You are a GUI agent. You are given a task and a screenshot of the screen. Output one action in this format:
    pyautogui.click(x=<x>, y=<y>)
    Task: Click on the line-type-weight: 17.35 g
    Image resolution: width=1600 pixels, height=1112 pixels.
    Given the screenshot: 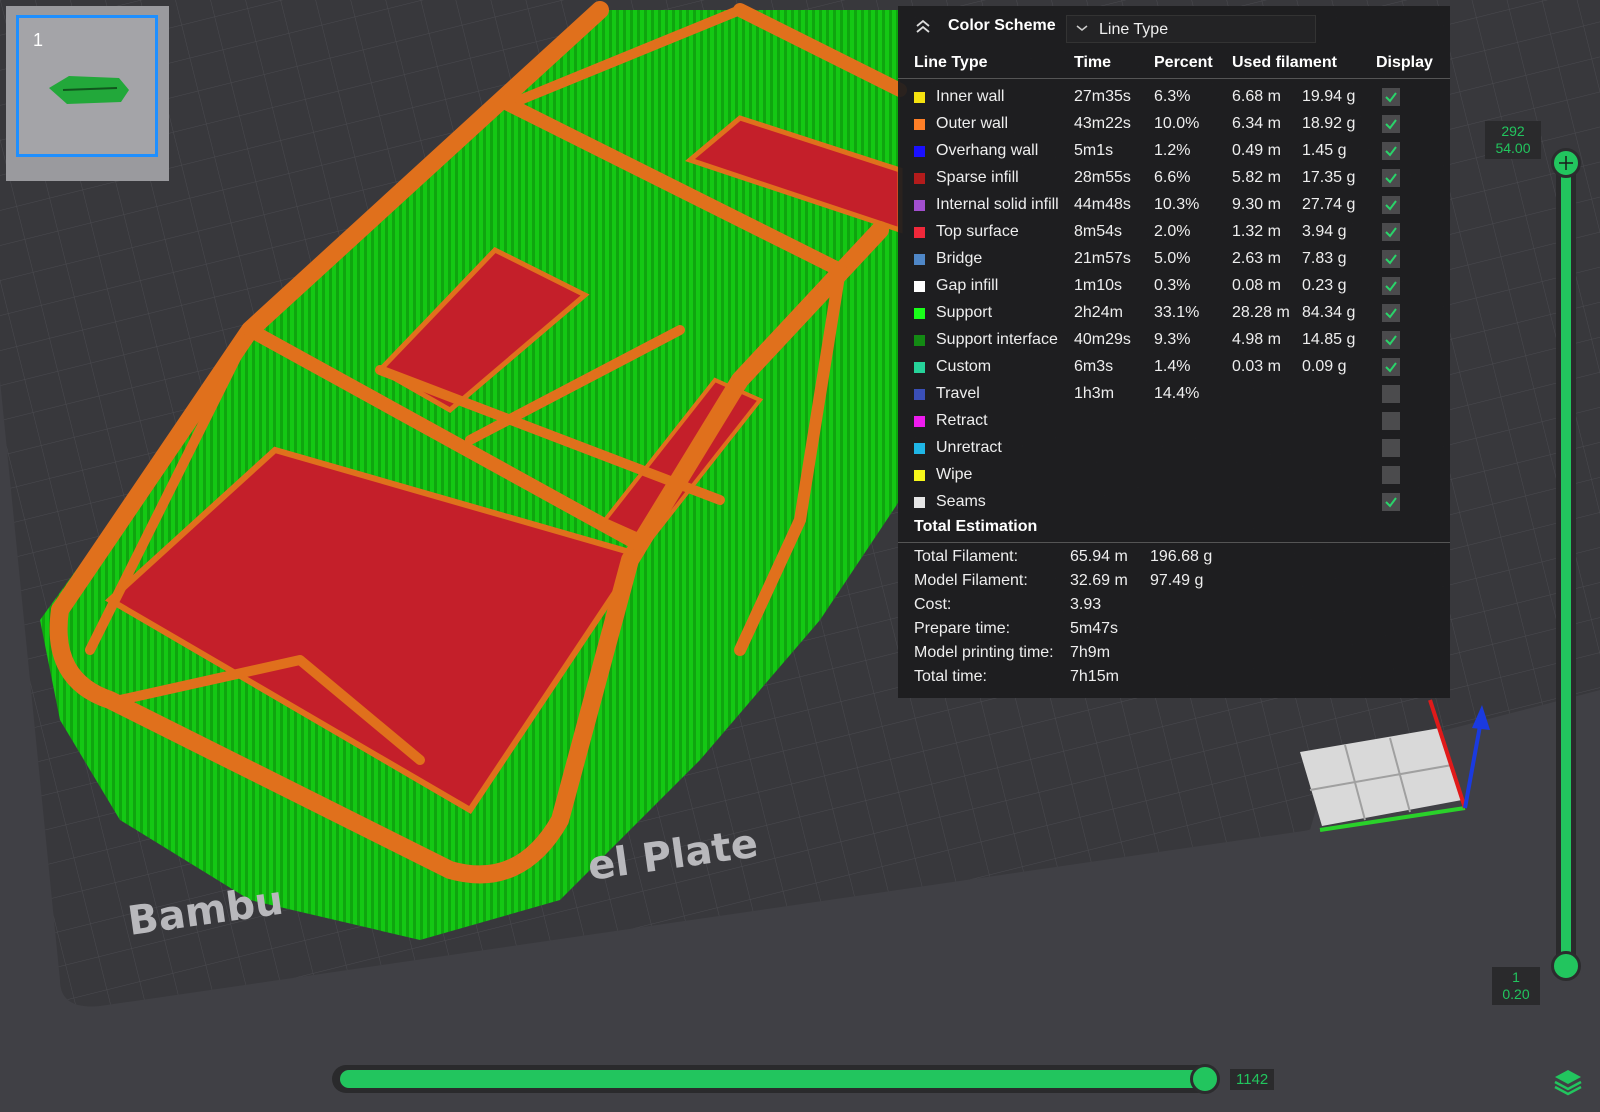 What is the action you would take?
    pyautogui.click(x=1329, y=177)
    